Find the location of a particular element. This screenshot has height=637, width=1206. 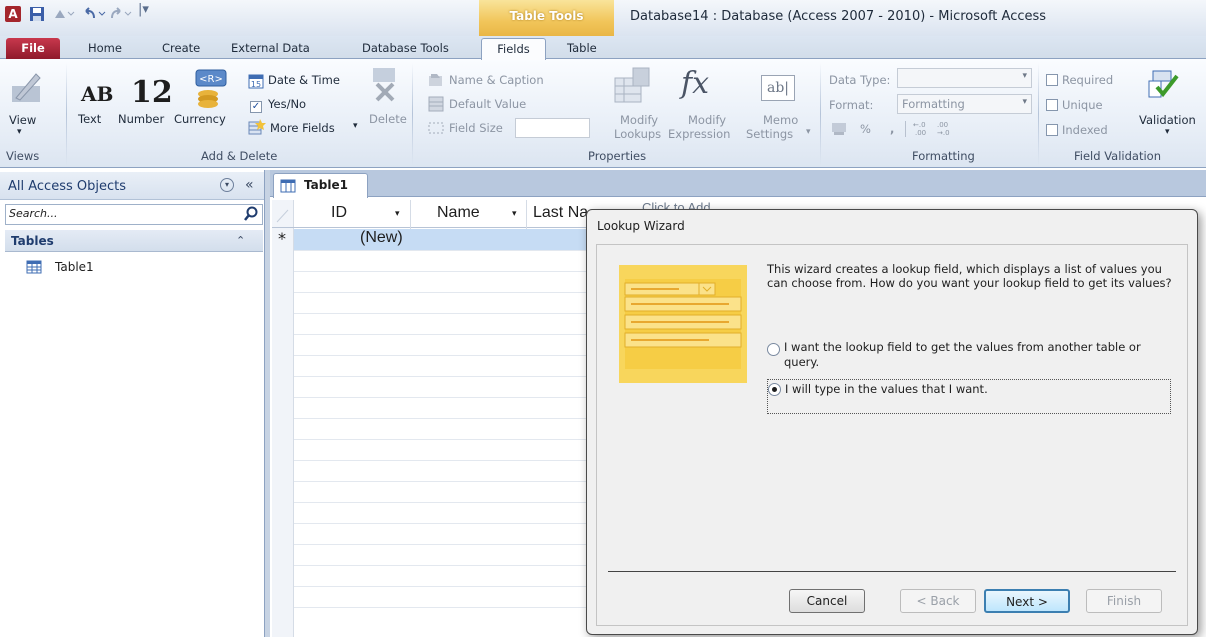

nav-pane-splitter is located at coordinates (267, 403).